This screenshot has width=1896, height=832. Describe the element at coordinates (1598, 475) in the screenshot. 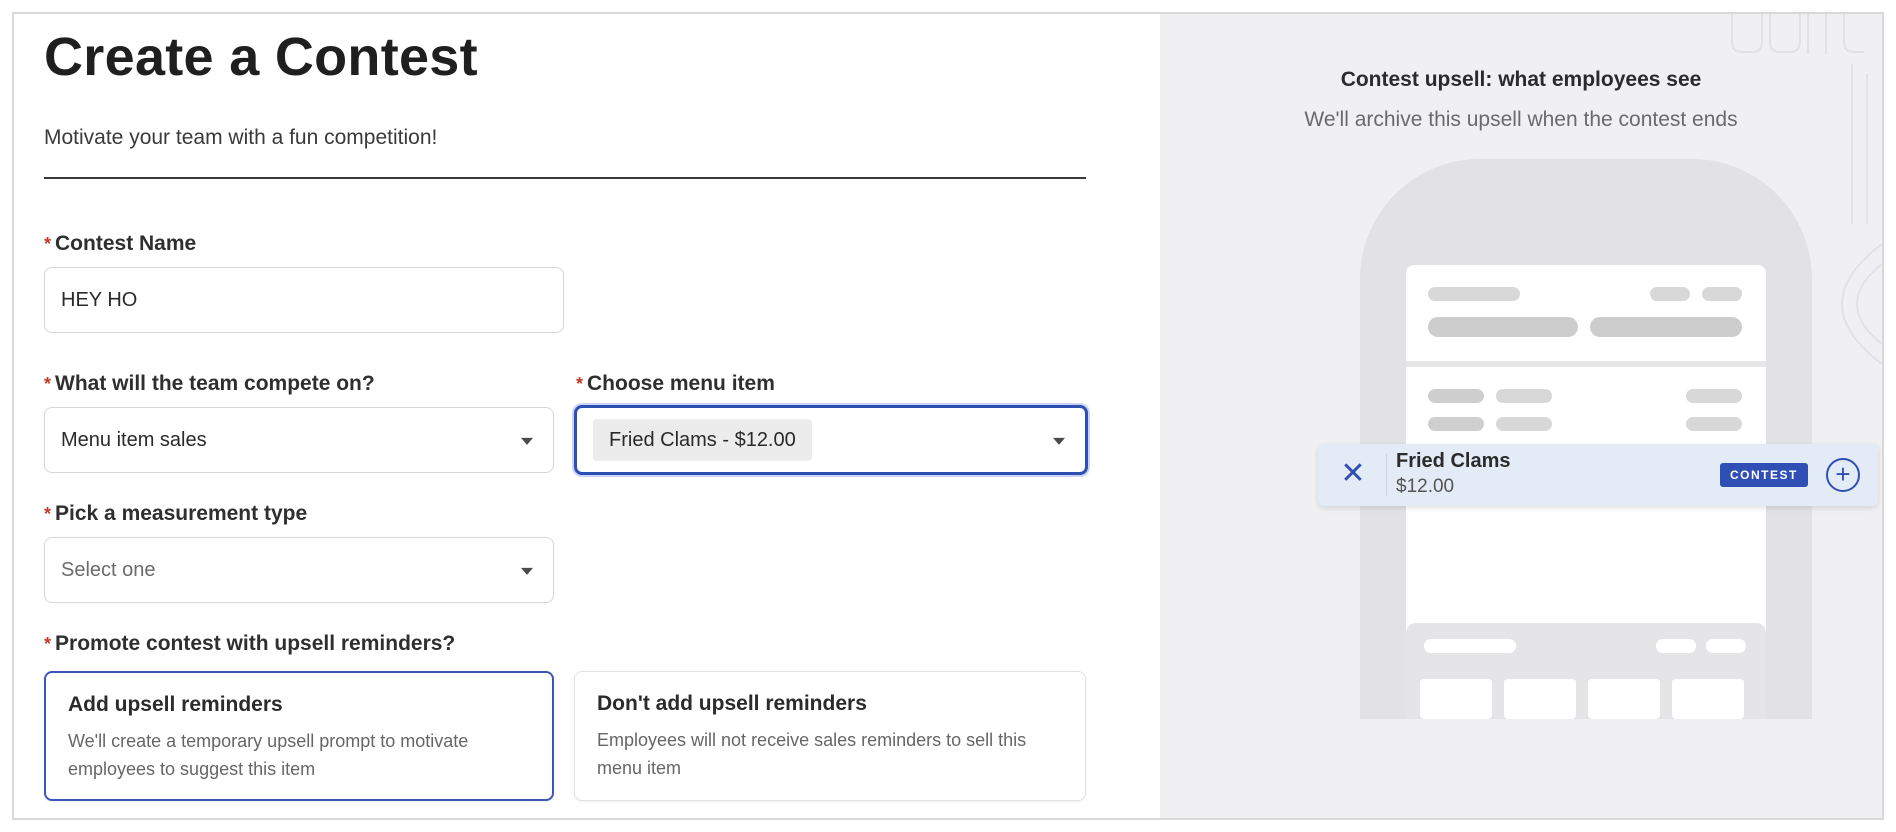

I see `upsell-reminder-card: ✕ Fried Clams $12.00 CONTEST +` at that location.